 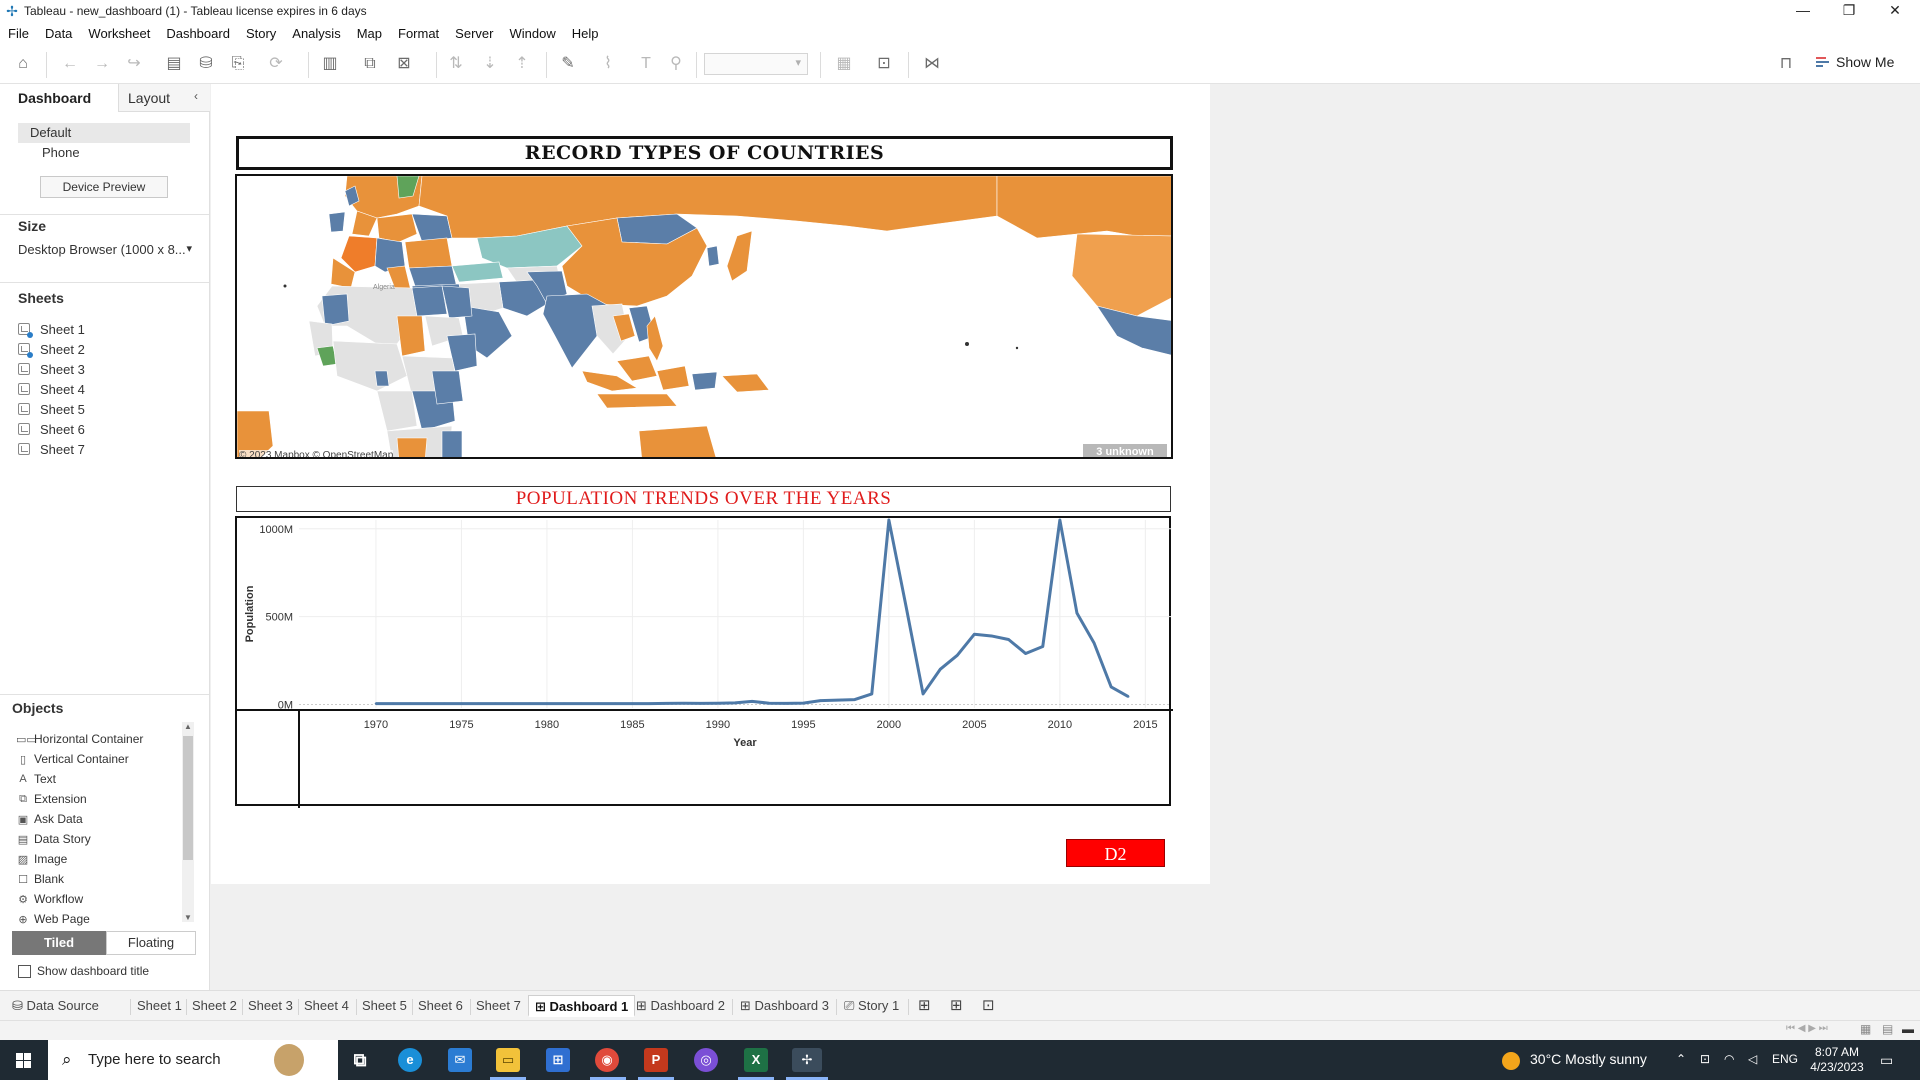 What do you see at coordinates (316, 33) in the screenshot?
I see `menu-analysis: Analysis` at bounding box center [316, 33].